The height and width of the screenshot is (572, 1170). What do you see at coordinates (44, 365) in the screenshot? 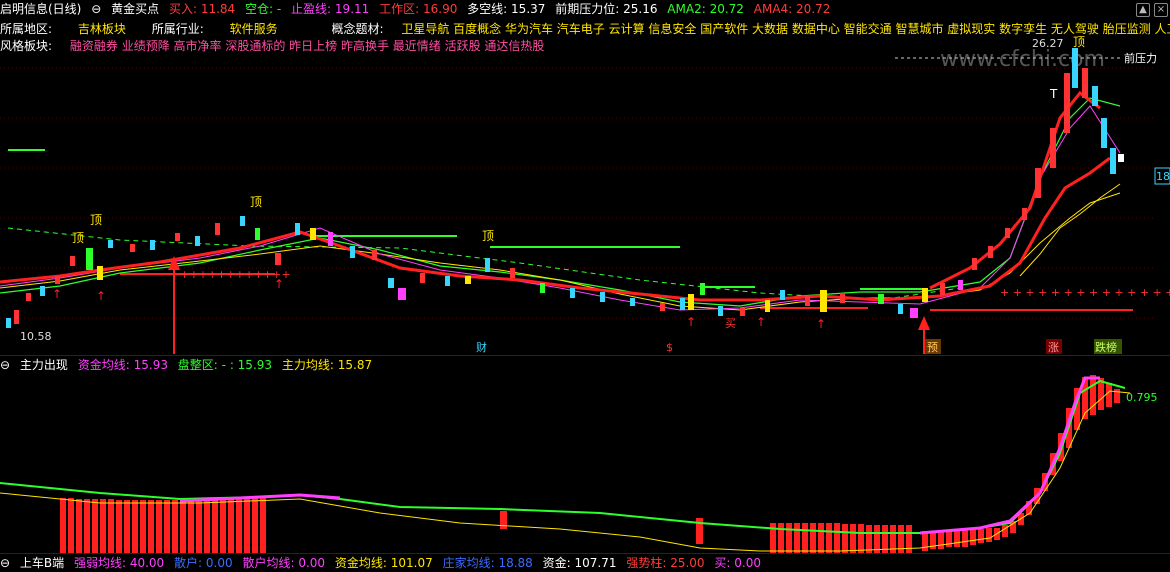
I see `sub-indicator-name: 主力出现` at bounding box center [44, 365].